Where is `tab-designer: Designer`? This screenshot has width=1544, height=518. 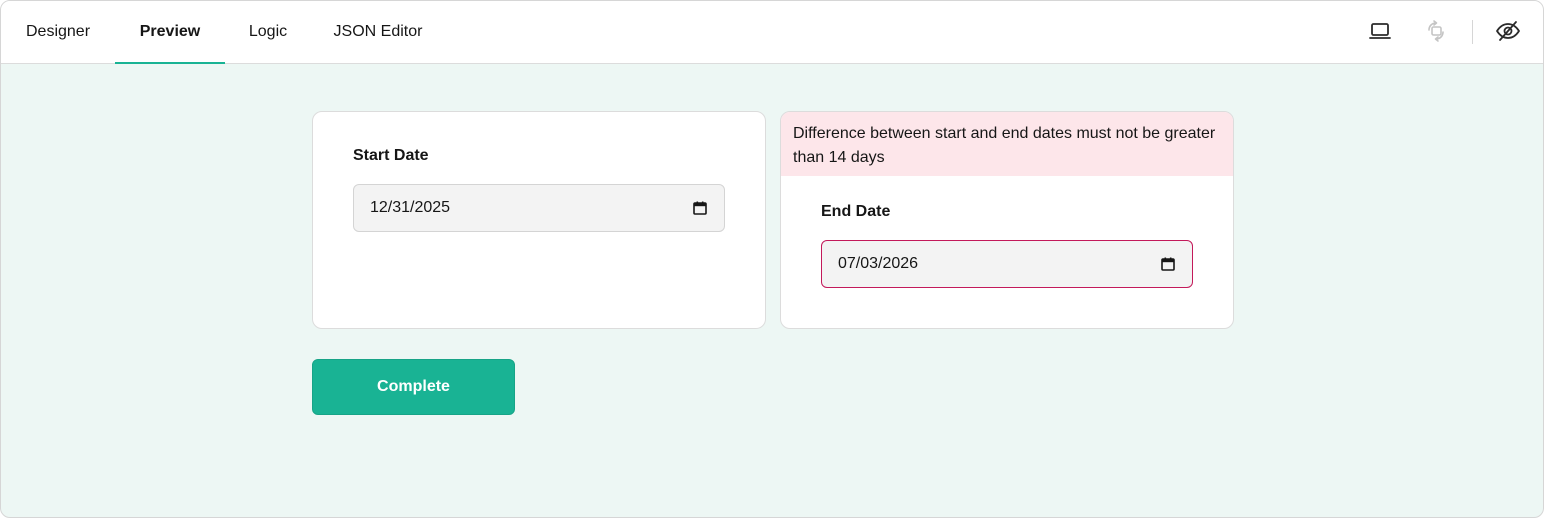 tab-designer: Designer is located at coordinates (58, 32).